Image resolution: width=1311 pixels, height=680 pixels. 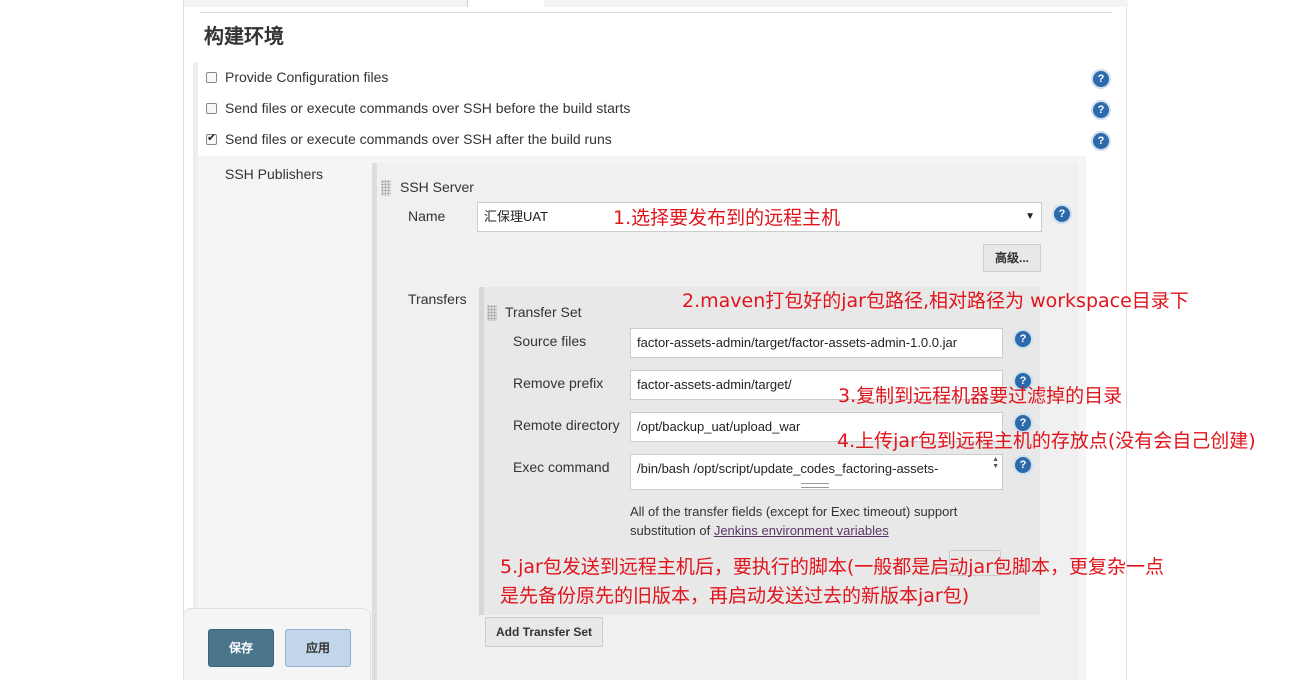 I want to click on ssh-before-checkbox, so click(x=211, y=108).